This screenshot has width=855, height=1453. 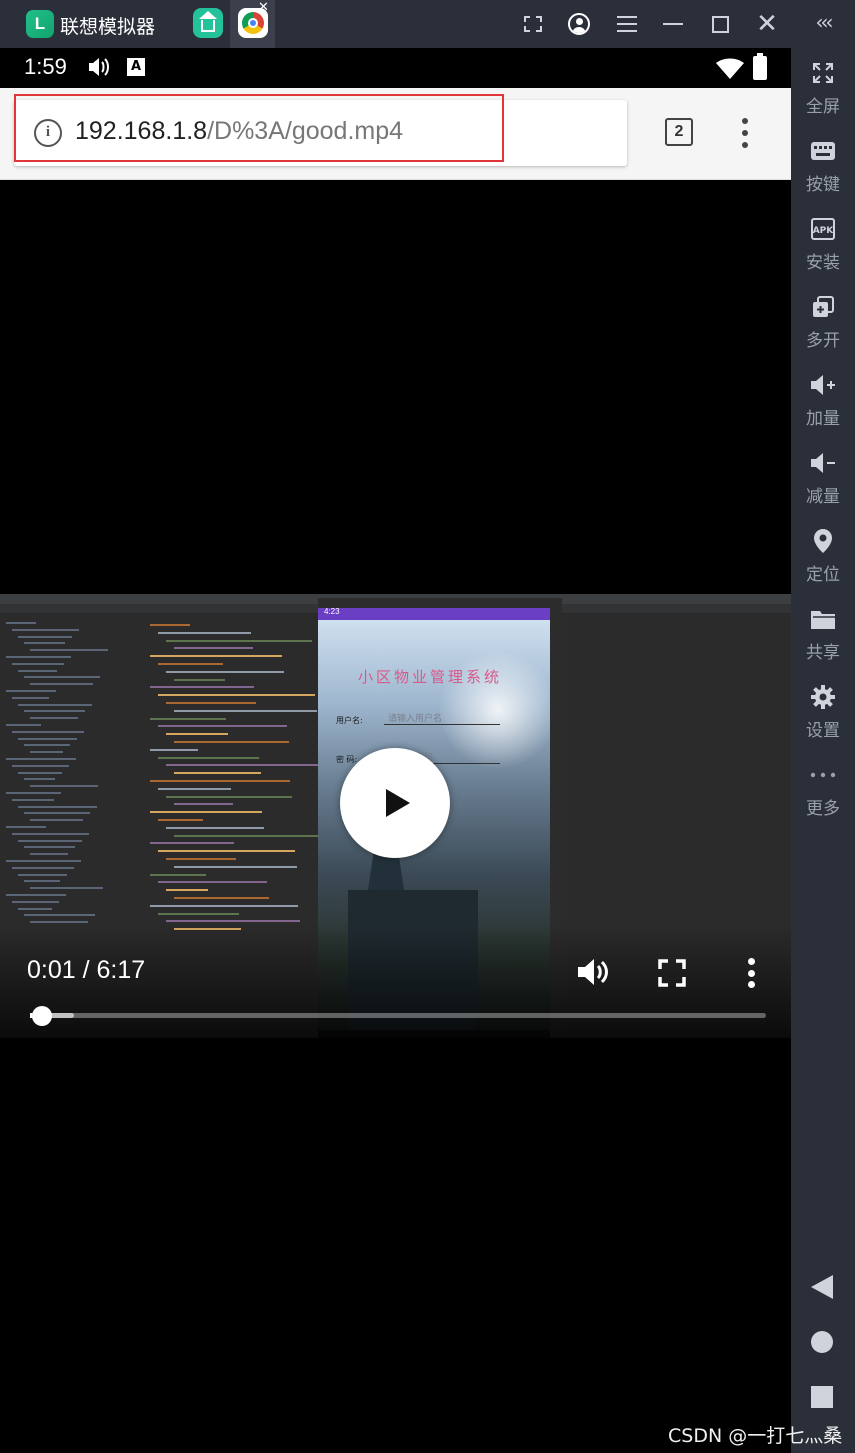 I want to click on sidebar-item-label: 按键, so click(x=823, y=185).